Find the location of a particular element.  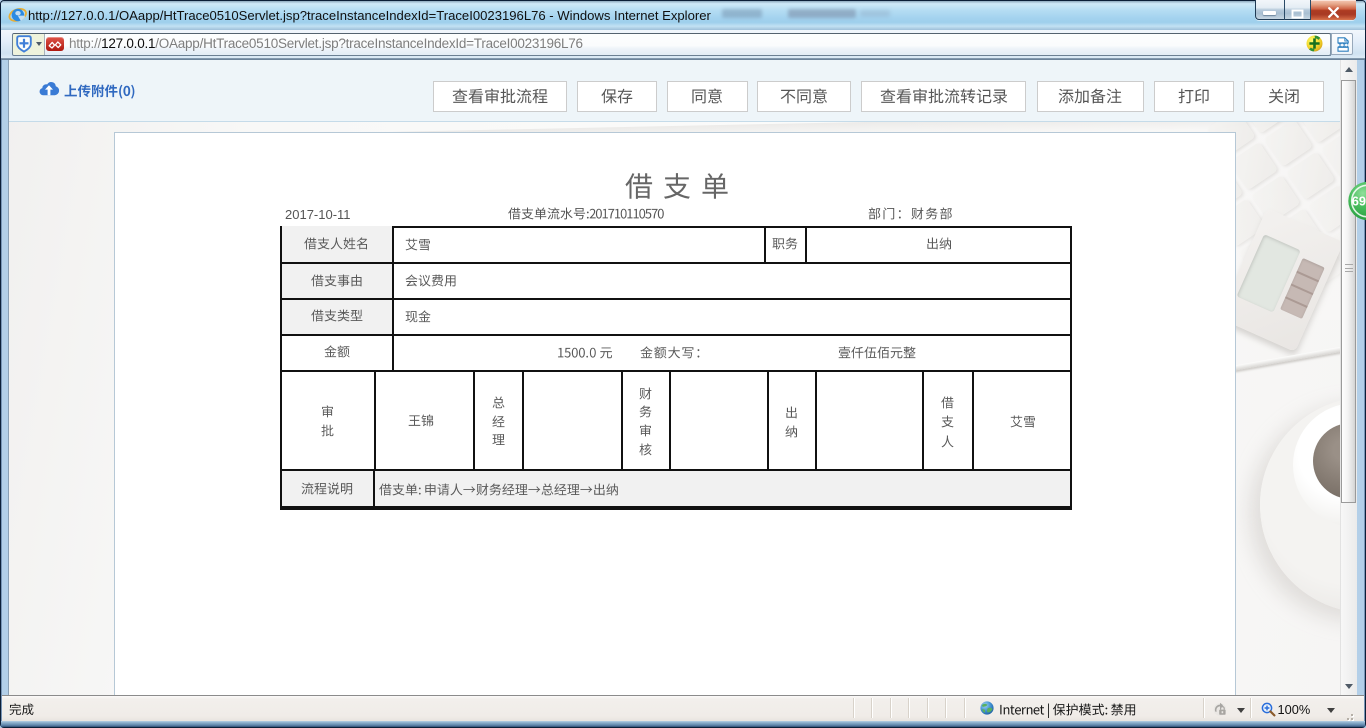

svg-text: 69 is located at coordinates (1359, 201).